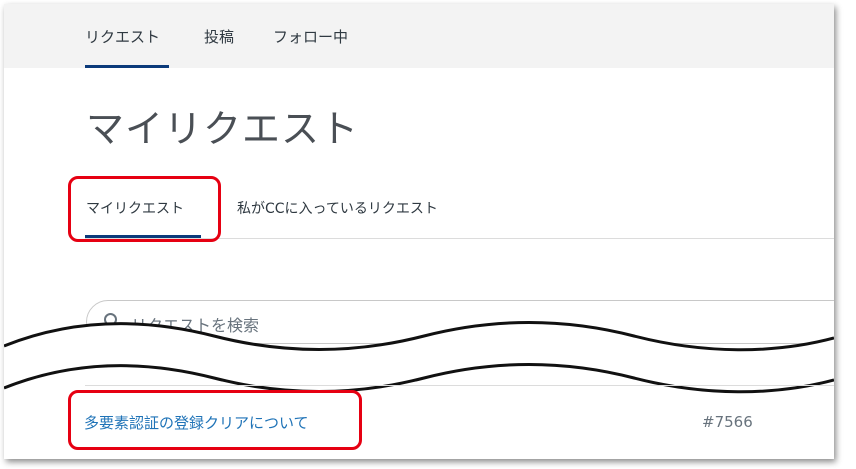  Describe the element at coordinates (219, 36) in the screenshot. I see `nav-tab-posts: 投稿` at that location.